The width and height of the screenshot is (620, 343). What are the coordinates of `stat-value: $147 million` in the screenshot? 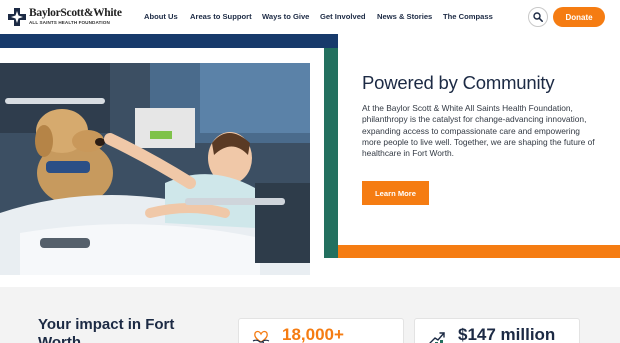 It's located at (507, 334).